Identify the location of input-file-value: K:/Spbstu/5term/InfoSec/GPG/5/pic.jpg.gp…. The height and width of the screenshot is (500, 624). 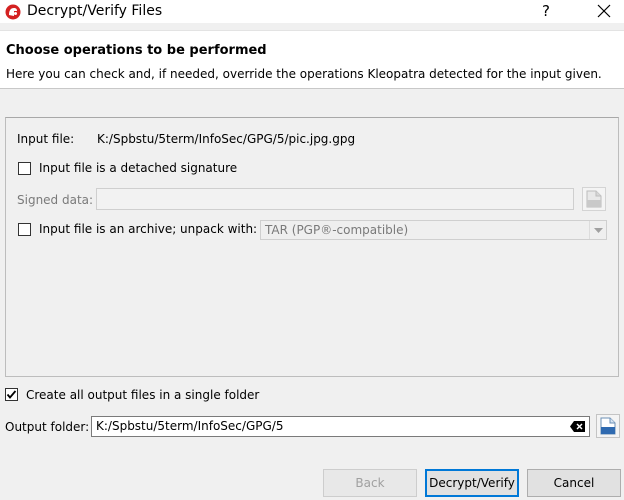
(226, 139).